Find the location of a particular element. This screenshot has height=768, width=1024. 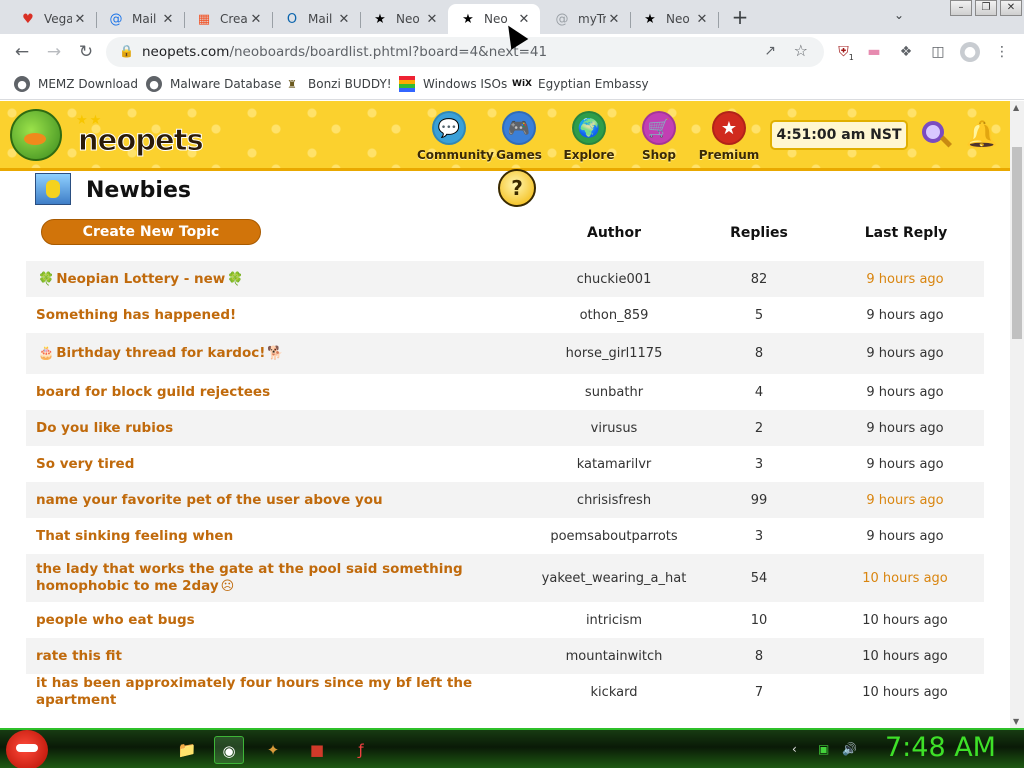

notification-bell-icon: 🔔 is located at coordinates (982, 135).